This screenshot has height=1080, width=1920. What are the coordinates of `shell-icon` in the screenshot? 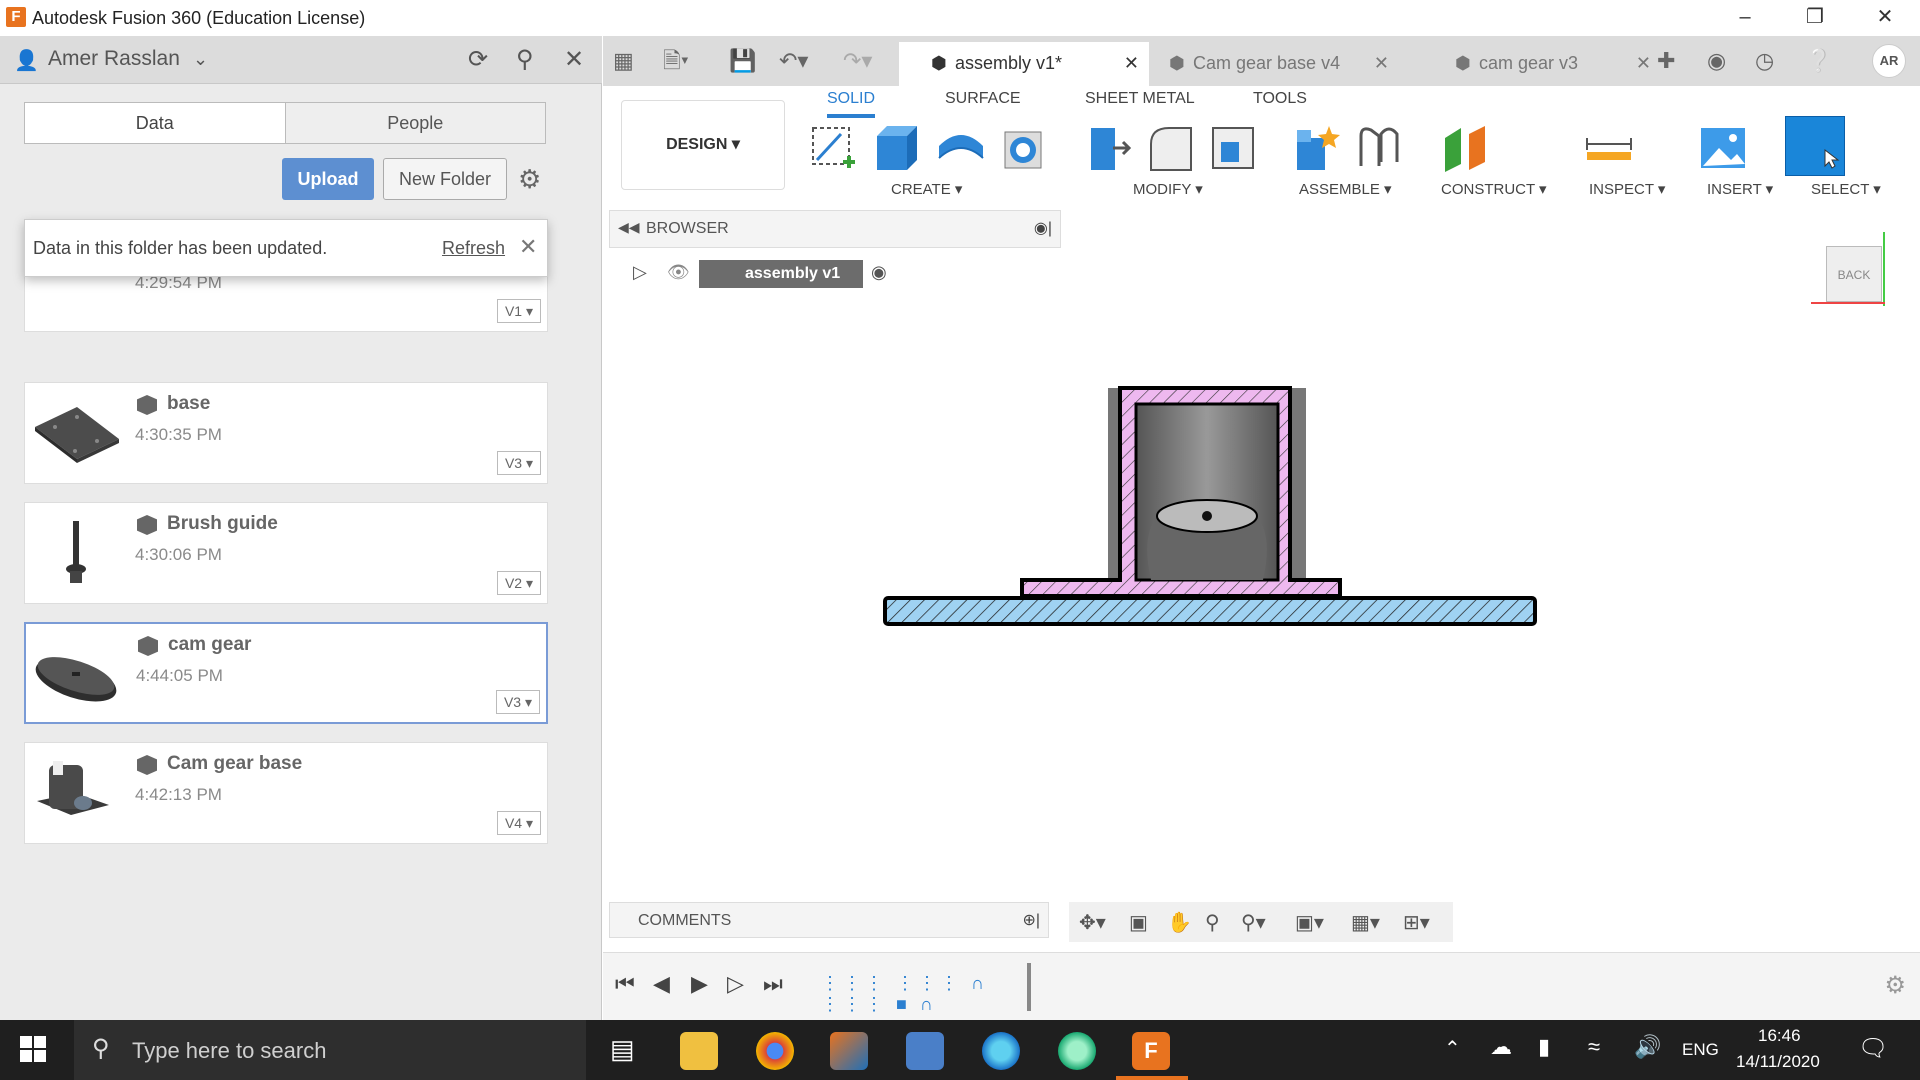 It's located at (1025, 148).